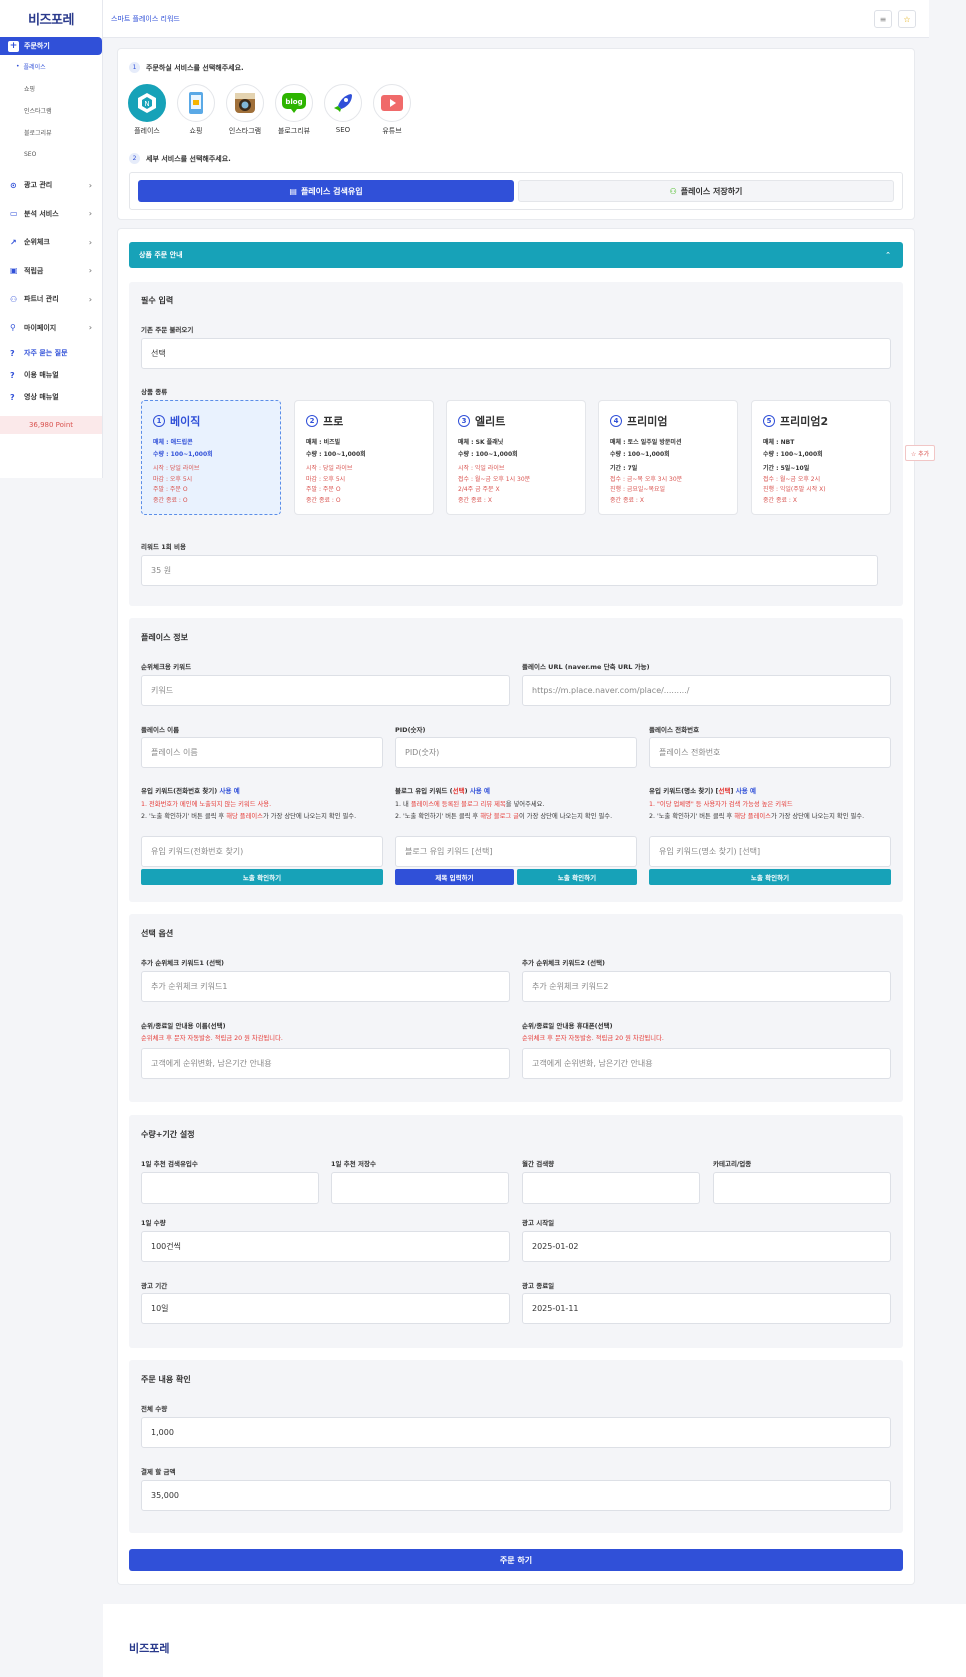  I want to click on sidebar-item-order: + 주문하기, so click(51, 46).